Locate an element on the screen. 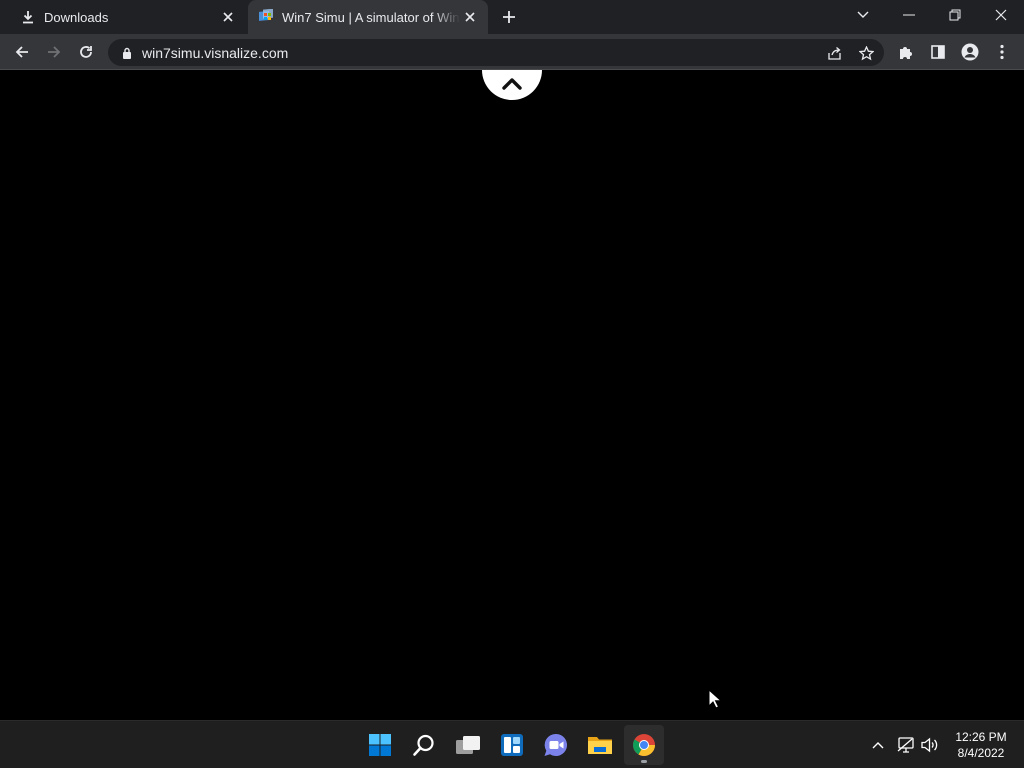 This screenshot has width=1024, height=768. arrow-right-icon is located at coordinates (54, 52).